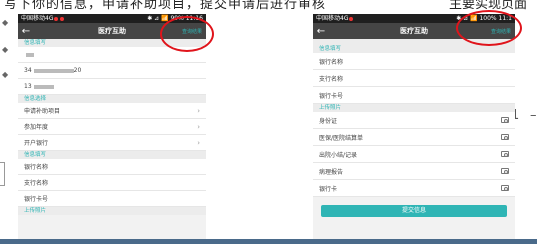 This screenshot has height=244, width=537. What do you see at coordinates (112, 71) in the screenshot?
I see `id-number-field: 34 20` at bounding box center [112, 71].